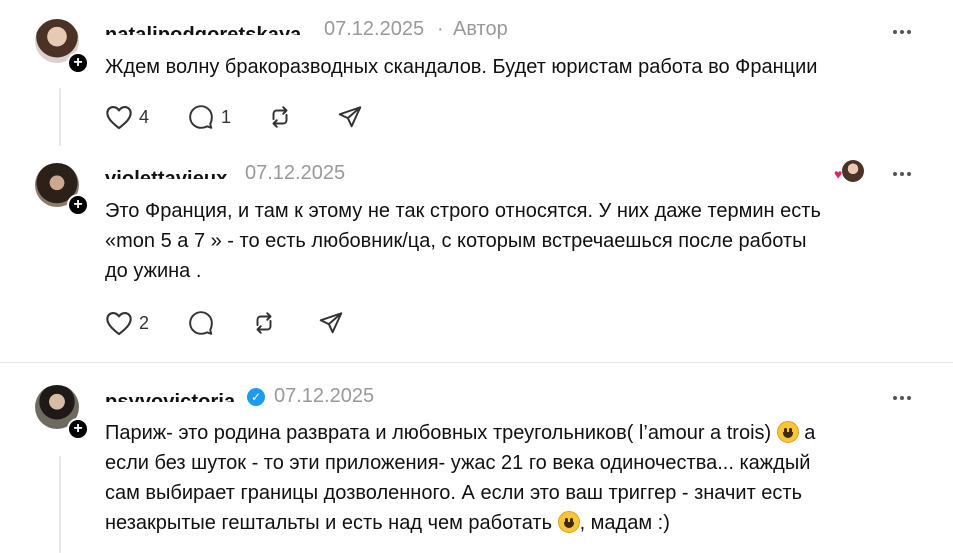 The height and width of the screenshot is (553, 953). I want to click on like-count: 4, so click(144, 116).